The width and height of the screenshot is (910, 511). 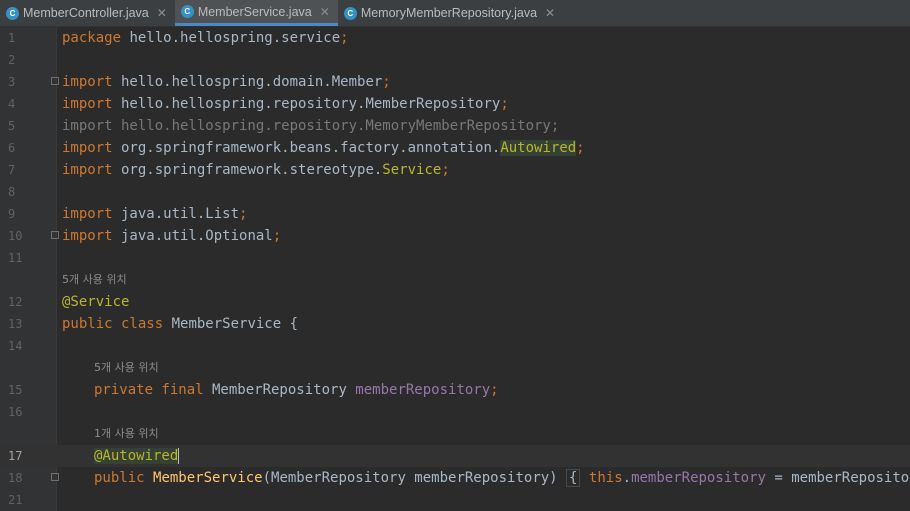 I want to click on line-number: 17, so click(x=15, y=456).